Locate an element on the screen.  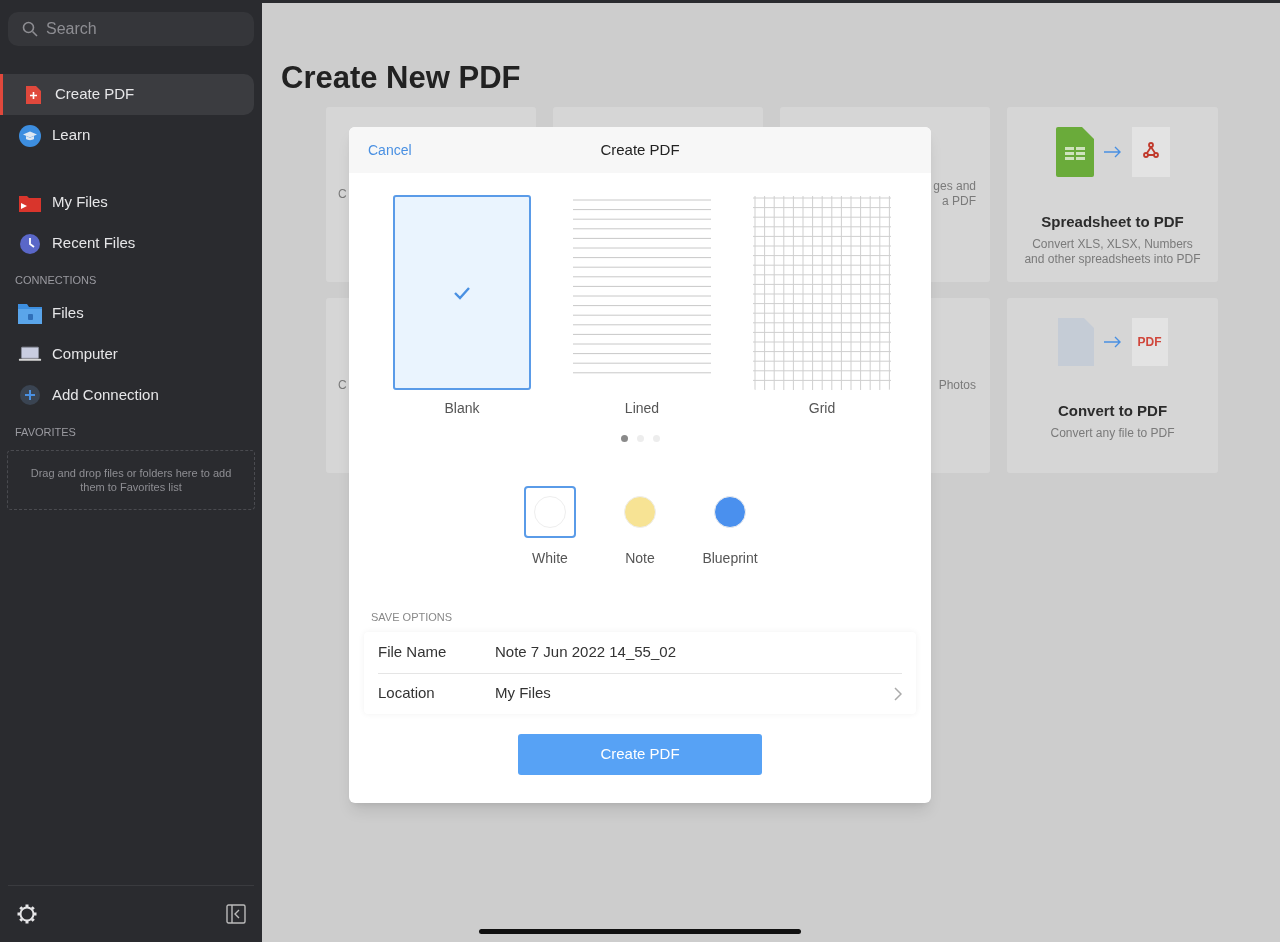
clock-icon is located at coordinates (30, 243).